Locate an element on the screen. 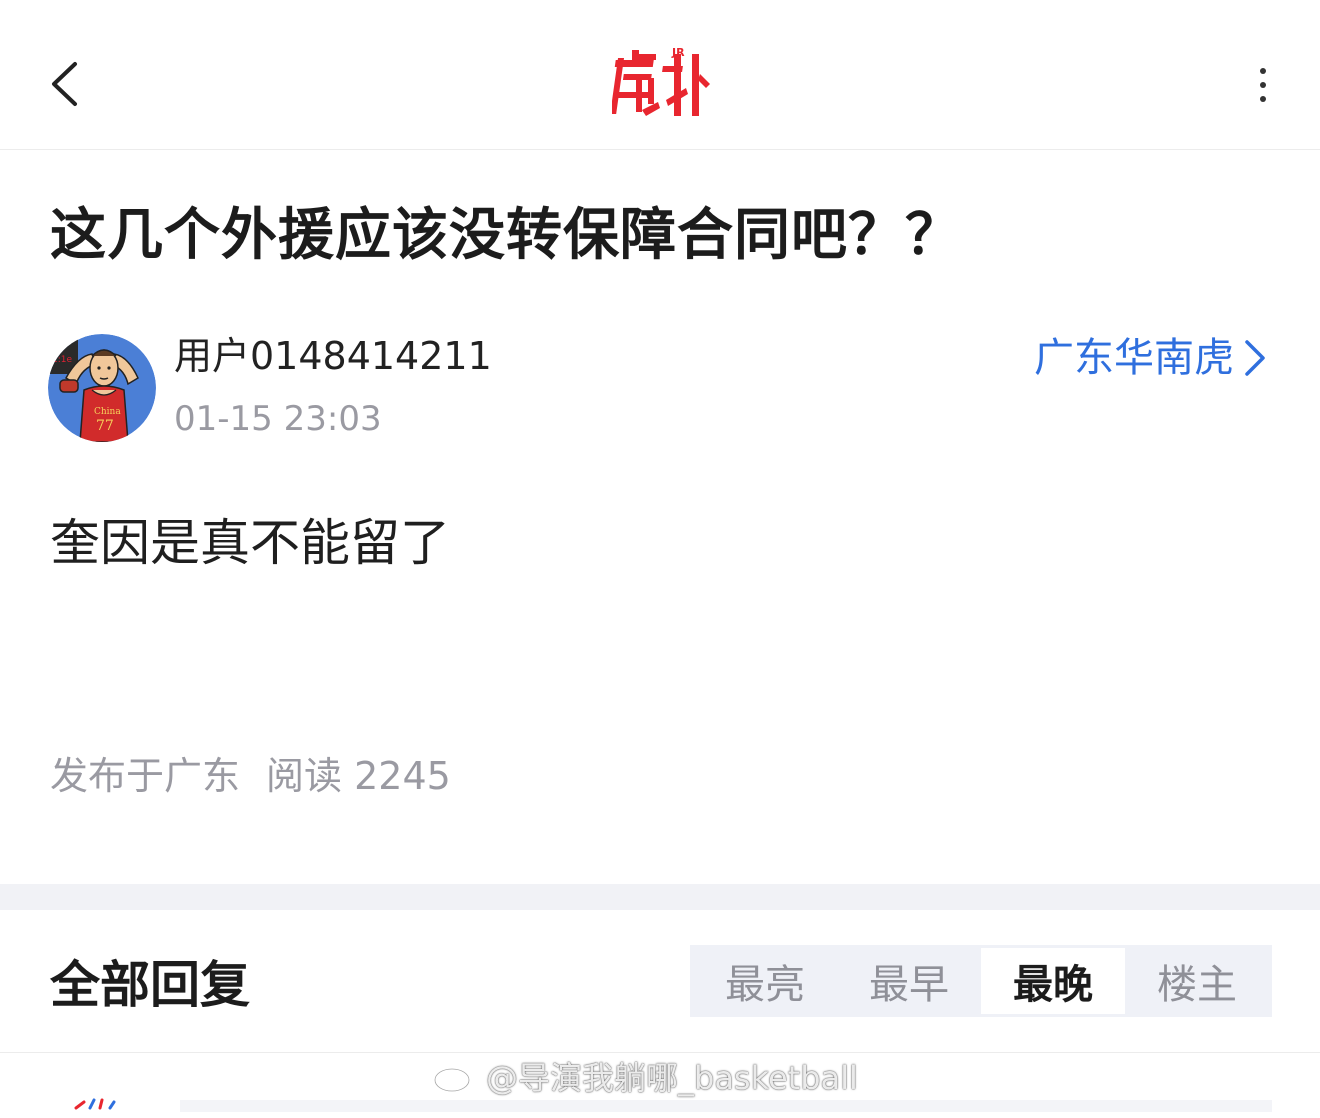 The width and height of the screenshot is (1320, 1118). board-link: 广东华南虎 is located at coordinates (1150, 358).